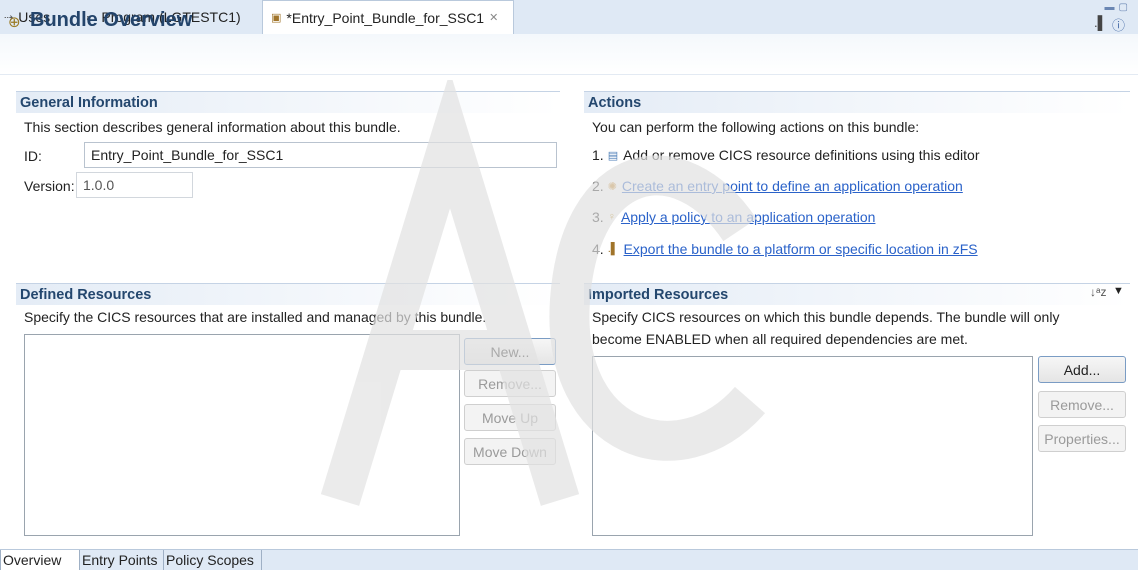  I want to click on imported-resources-list, so click(812, 446).